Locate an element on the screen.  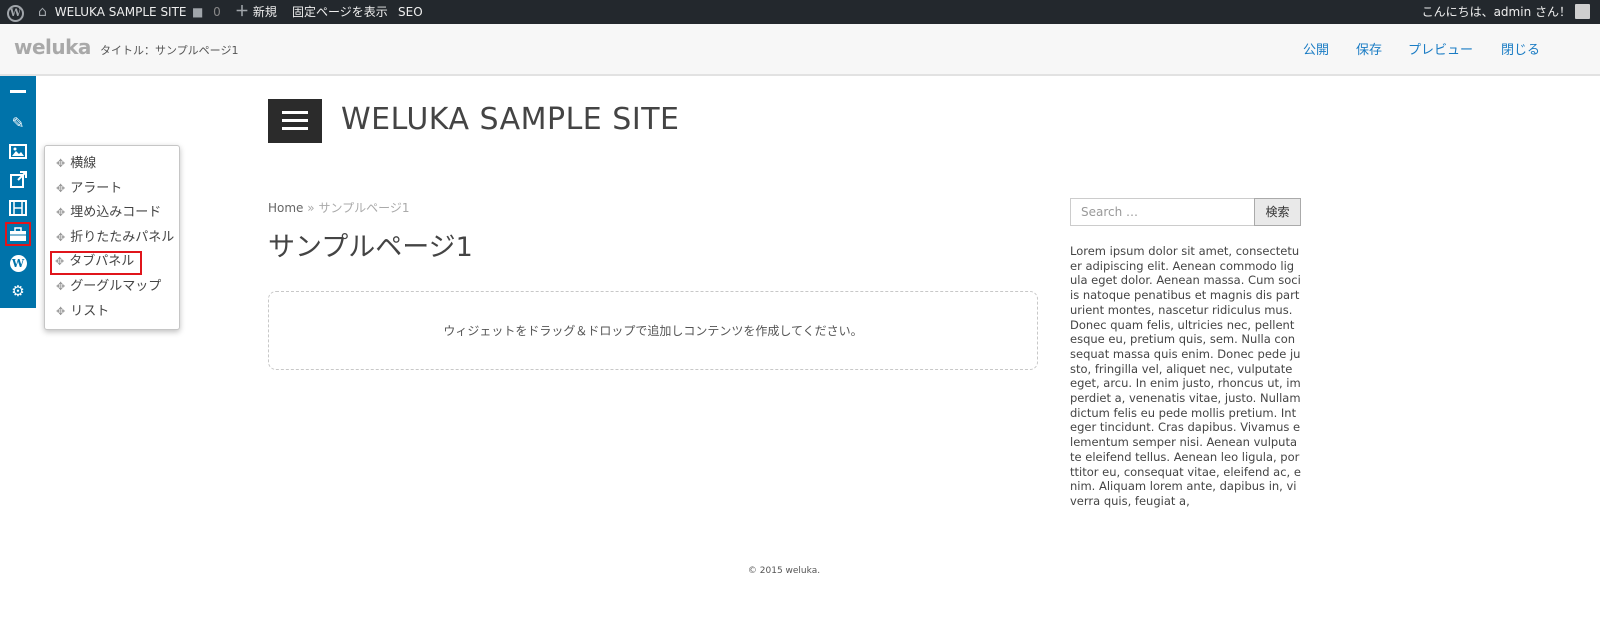
external-link-icon is located at coordinates (18, 179).